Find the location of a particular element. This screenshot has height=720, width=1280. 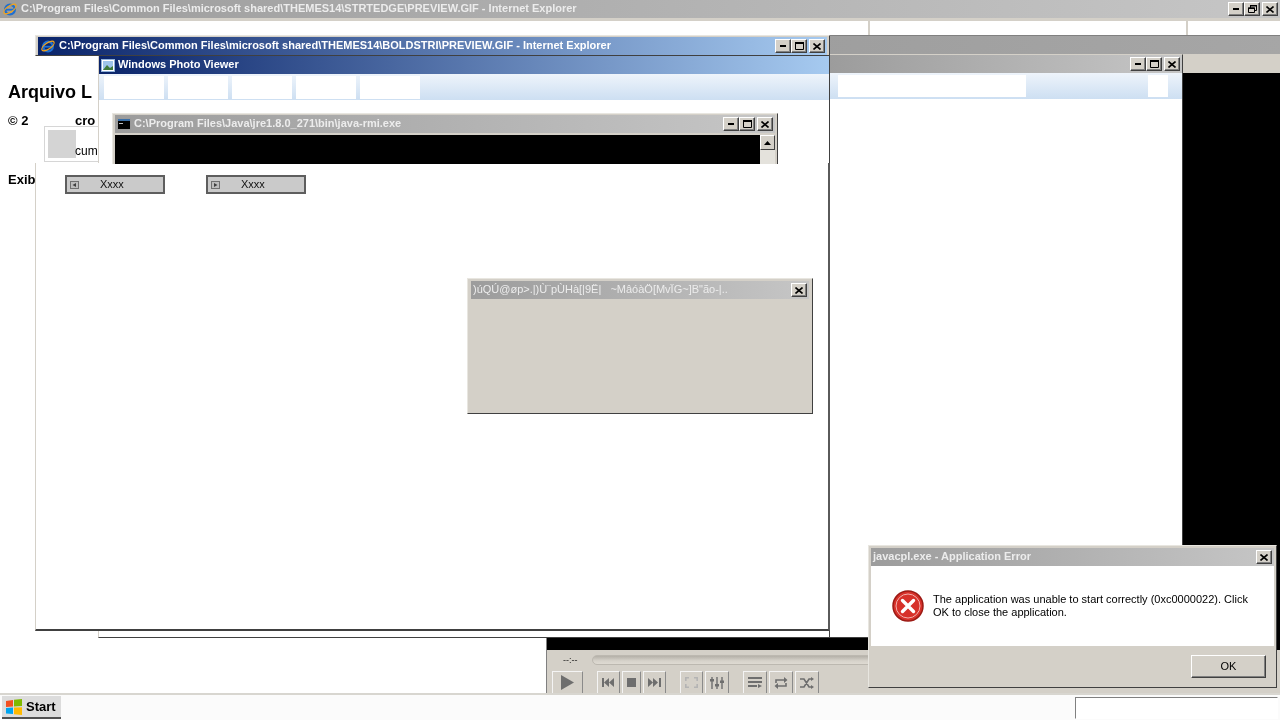

play-icon is located at coordinates (567, 682).